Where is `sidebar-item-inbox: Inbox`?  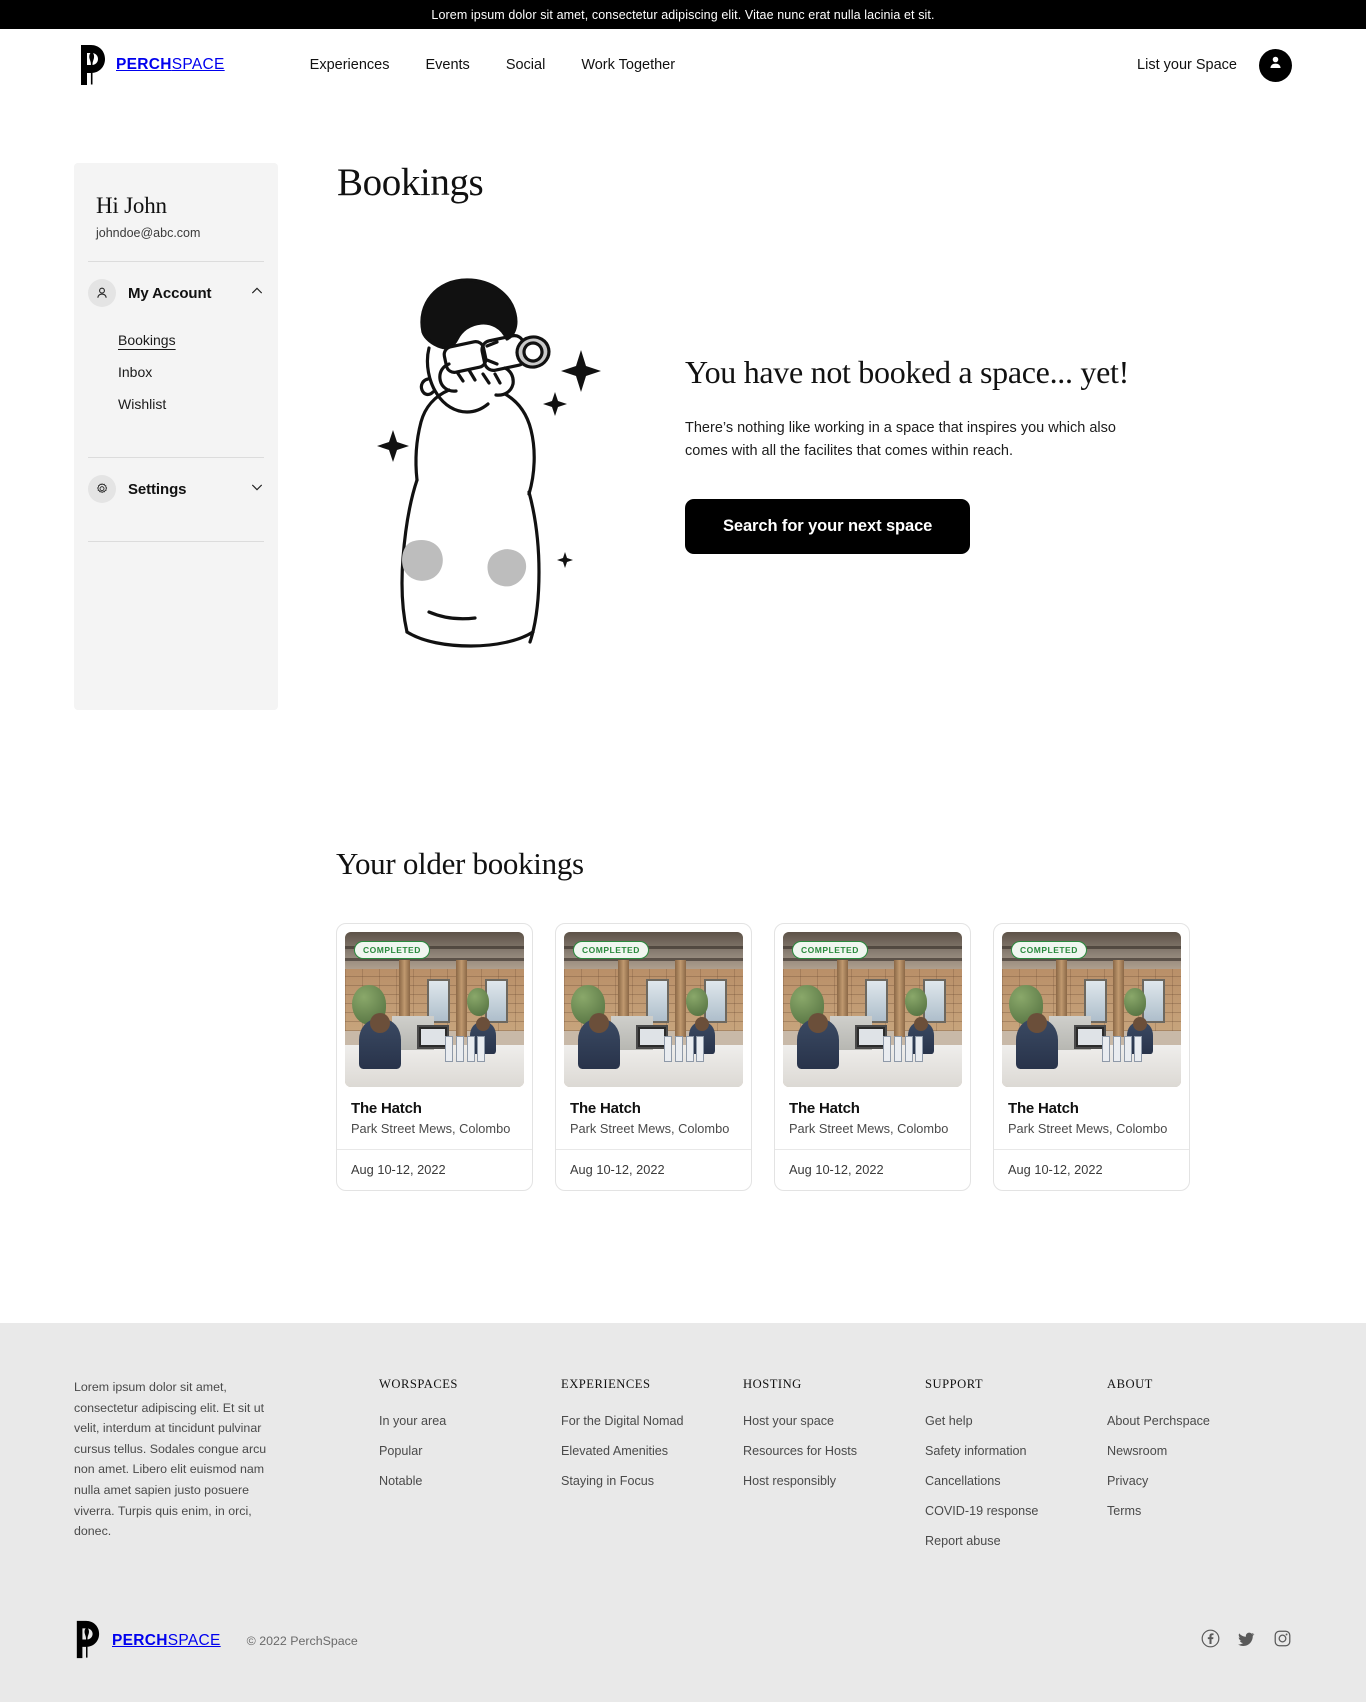
sidebar-item-inbox: Inbox is located at coordinates (176, 372).